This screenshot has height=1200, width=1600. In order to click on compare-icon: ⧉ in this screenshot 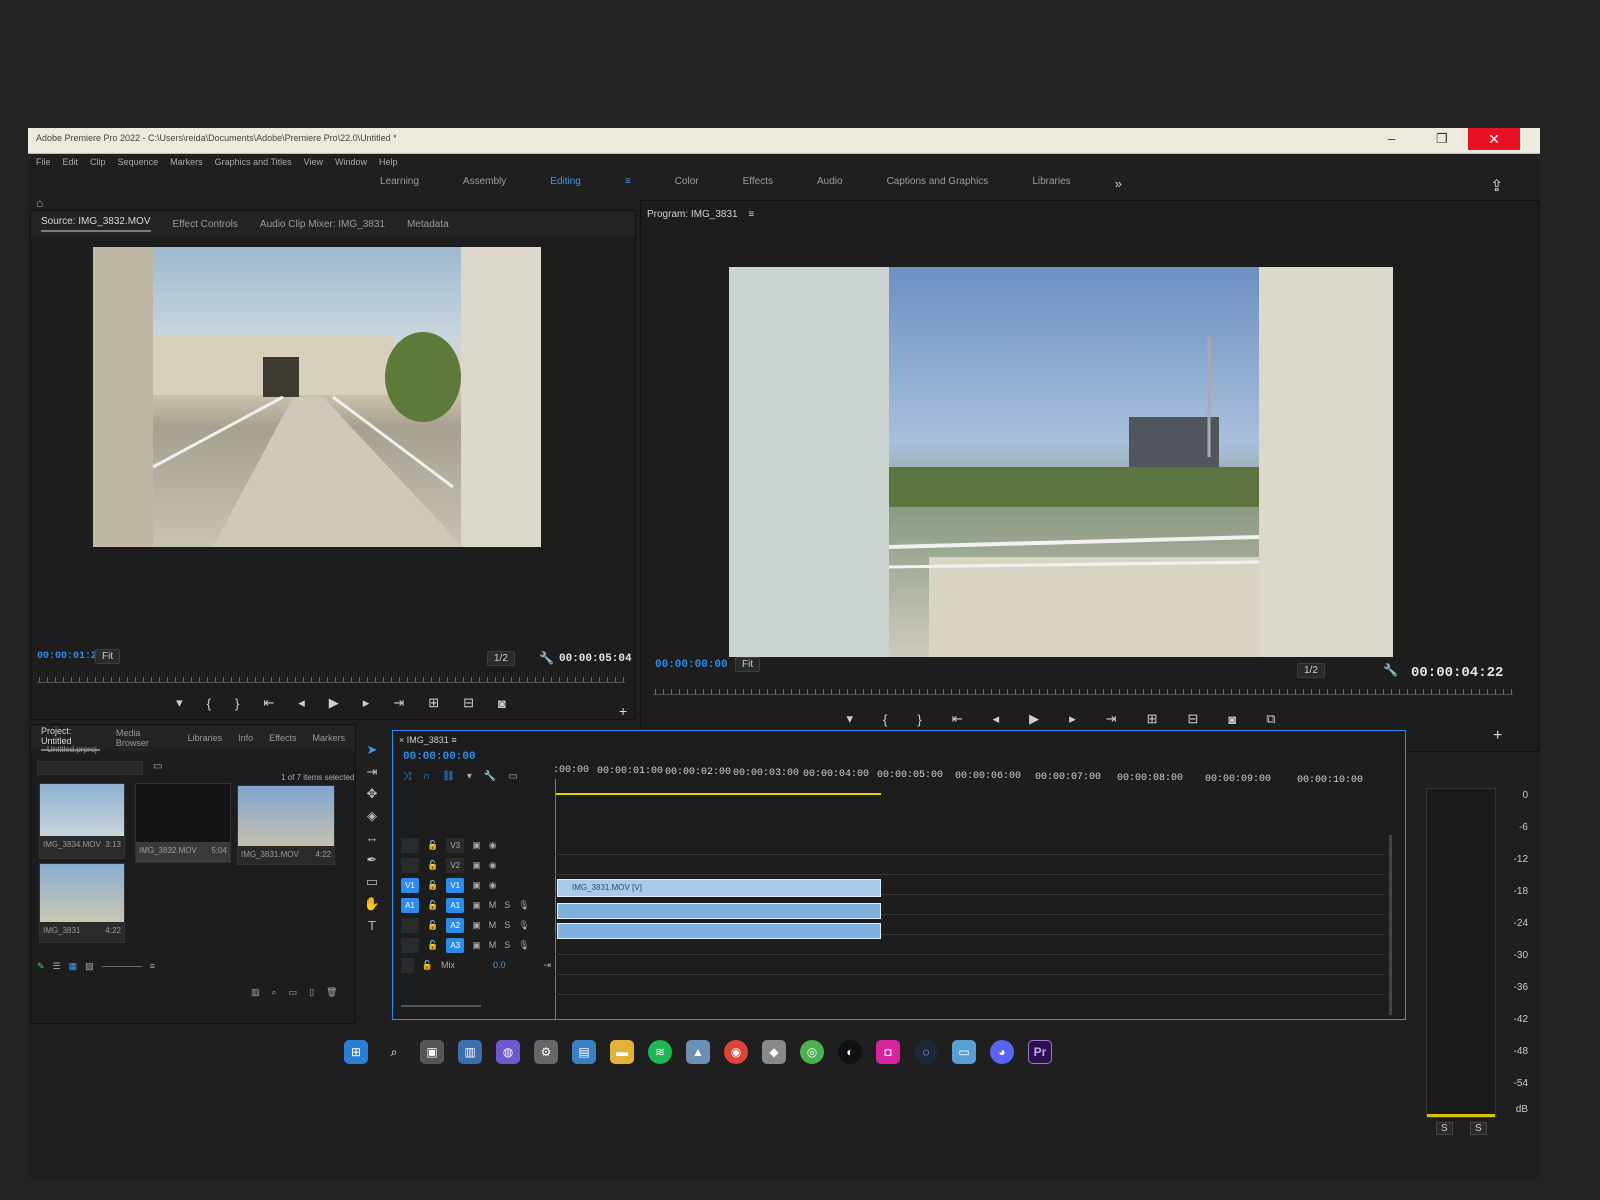, I will do `click(1270, 719)`.